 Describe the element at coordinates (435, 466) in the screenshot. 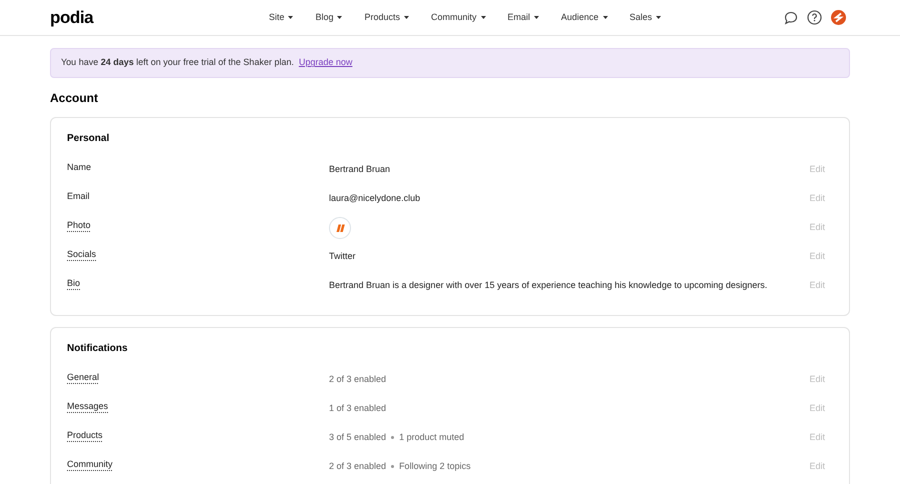

I see `field-value: Following 2 topics` at that location.